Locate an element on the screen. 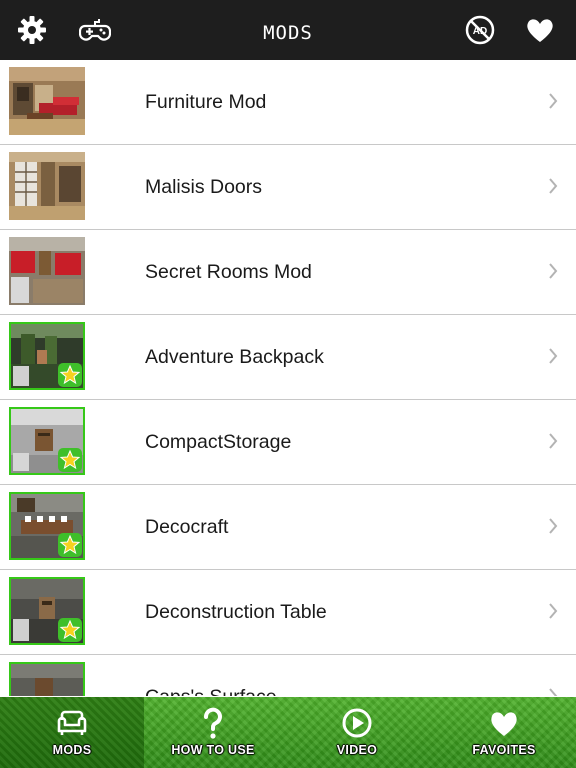  list-item: Furniture Mod is located at coordinates (288, 102).